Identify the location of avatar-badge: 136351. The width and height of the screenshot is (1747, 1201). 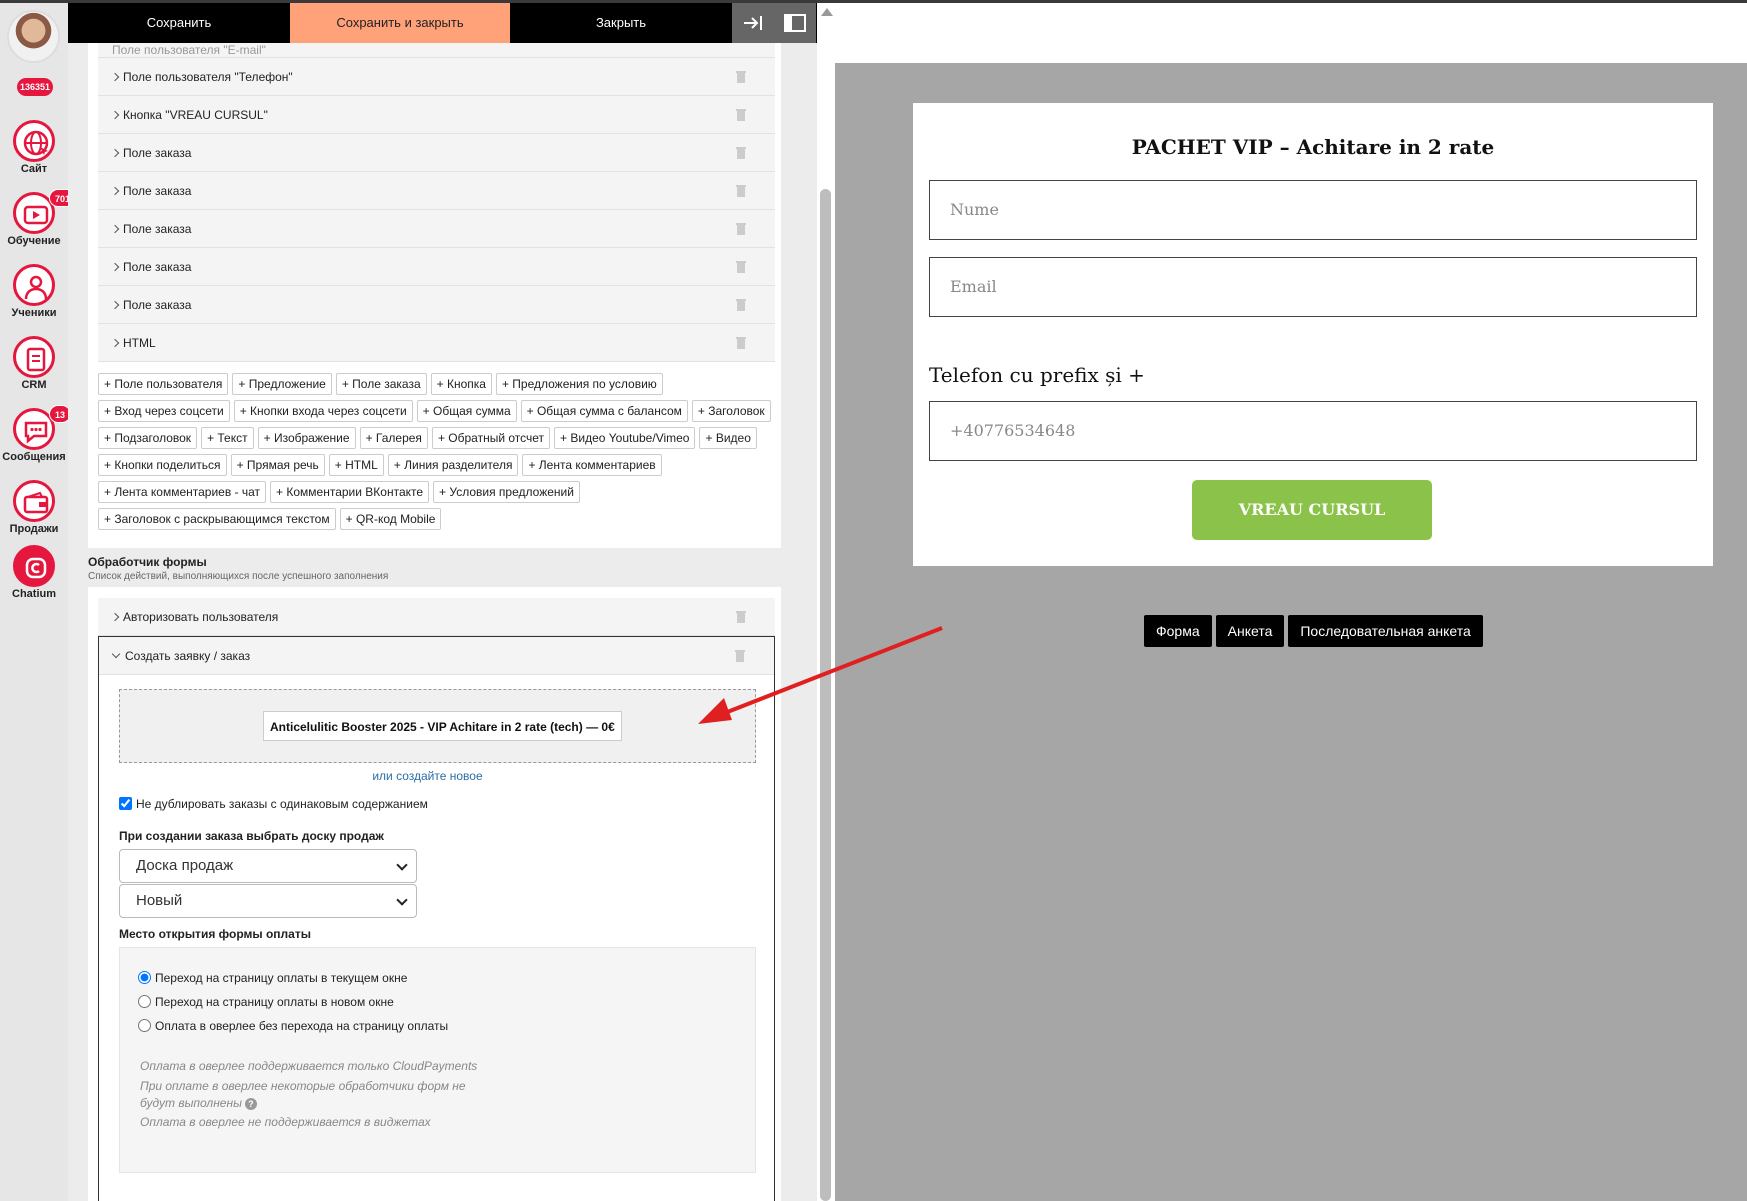
(35, 87).